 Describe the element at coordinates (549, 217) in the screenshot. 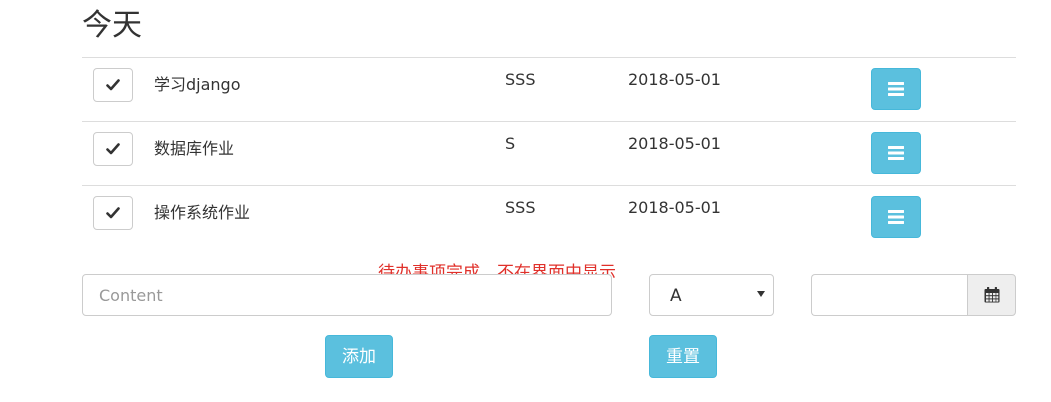

I see `table-row: 操作系统作业 SSS 2018-05-01` at that location.